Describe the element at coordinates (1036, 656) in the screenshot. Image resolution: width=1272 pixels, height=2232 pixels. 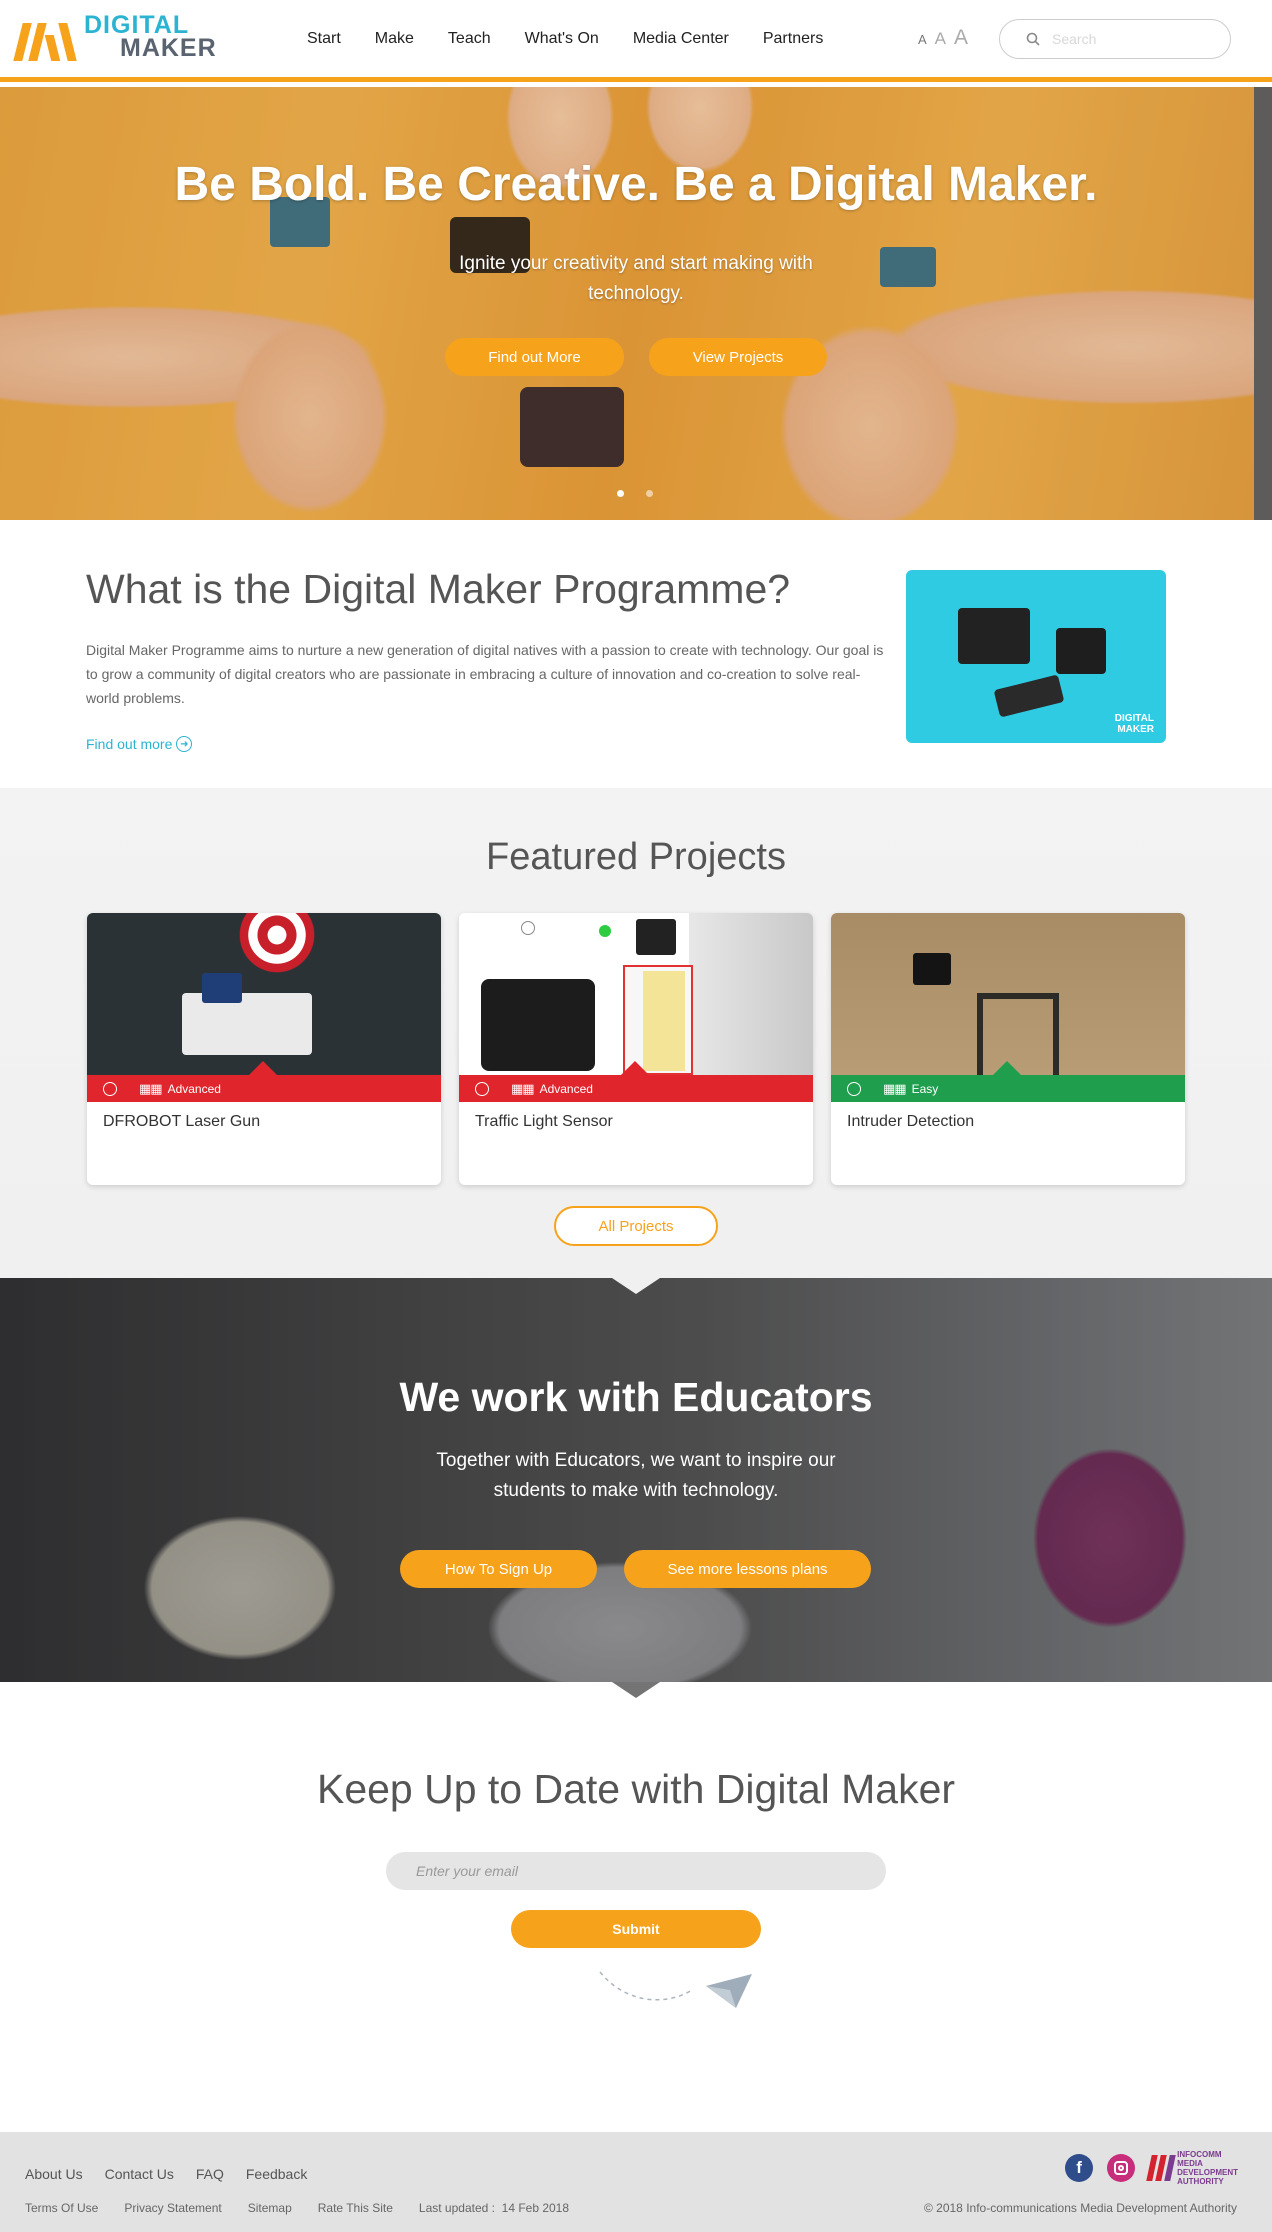
I see `programme-image: DIGITAL MAKER` at that location.